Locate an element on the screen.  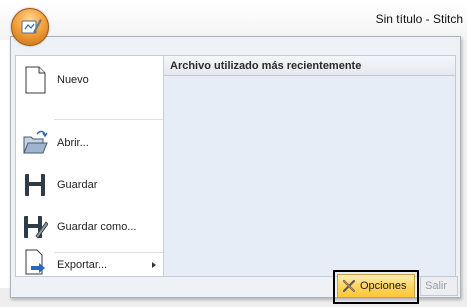
recent-files-header: Archivo utilizado más recientemente is located at coordinates (309, 66).